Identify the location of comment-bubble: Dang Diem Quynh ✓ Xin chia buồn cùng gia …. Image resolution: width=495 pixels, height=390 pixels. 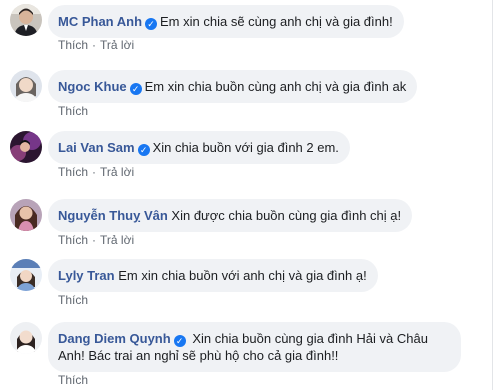
(254, 347).